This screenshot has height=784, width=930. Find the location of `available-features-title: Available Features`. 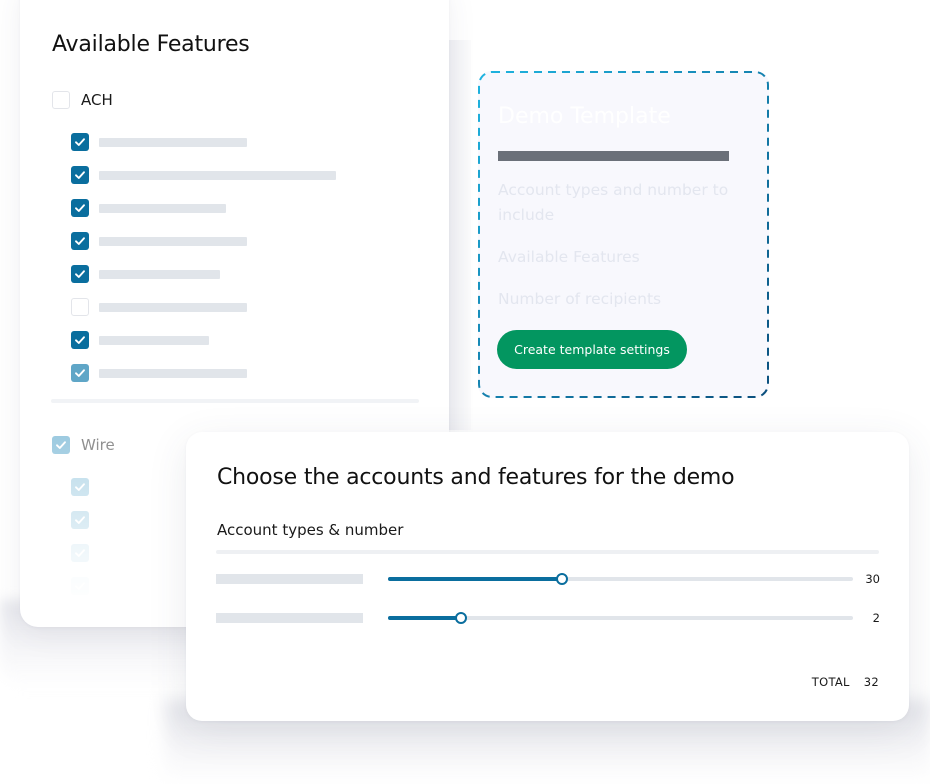

available-features-title: Available Features is located at coordinates (151, 44).